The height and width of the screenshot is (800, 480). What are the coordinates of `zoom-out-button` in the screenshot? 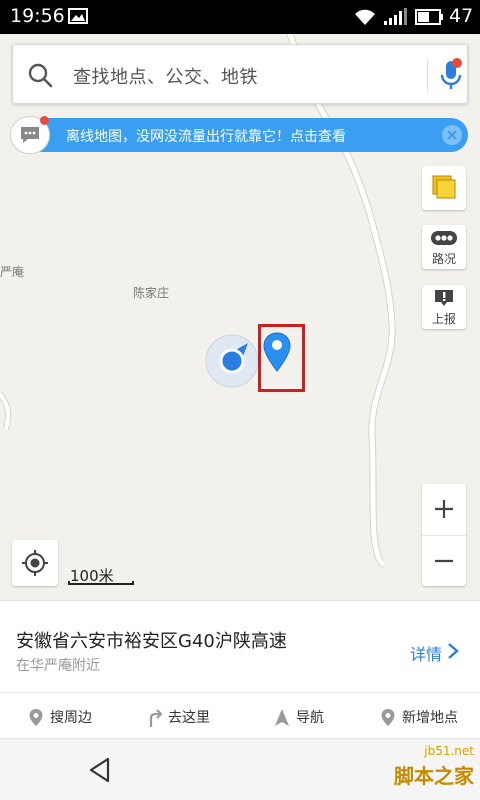 It's located at (444, 560).